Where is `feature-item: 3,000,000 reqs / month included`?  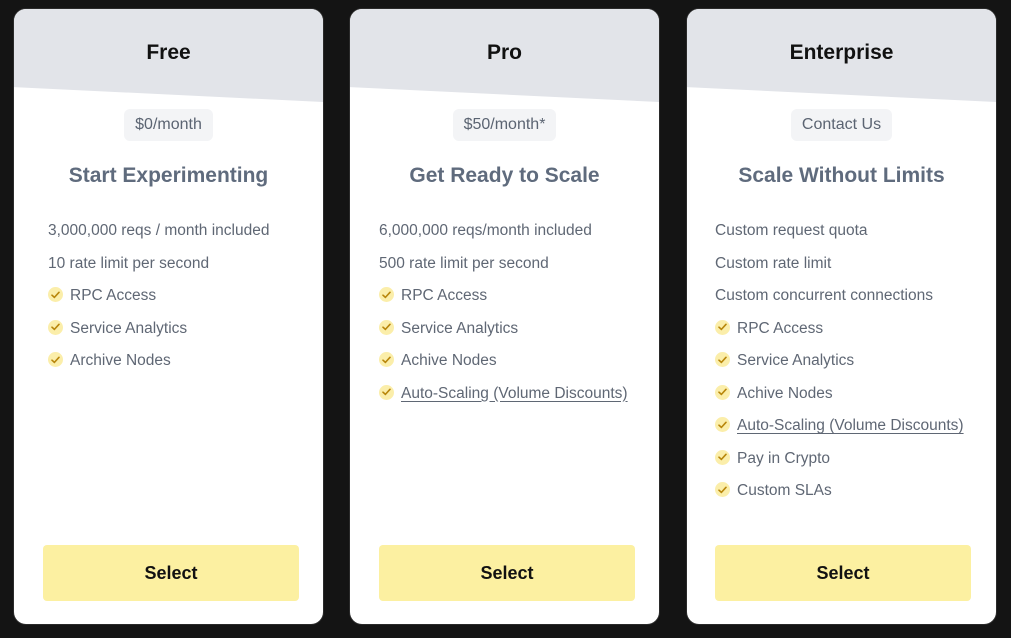
feature-item: 3,000,000 reqs / month included is located at coordinates (173, 231).